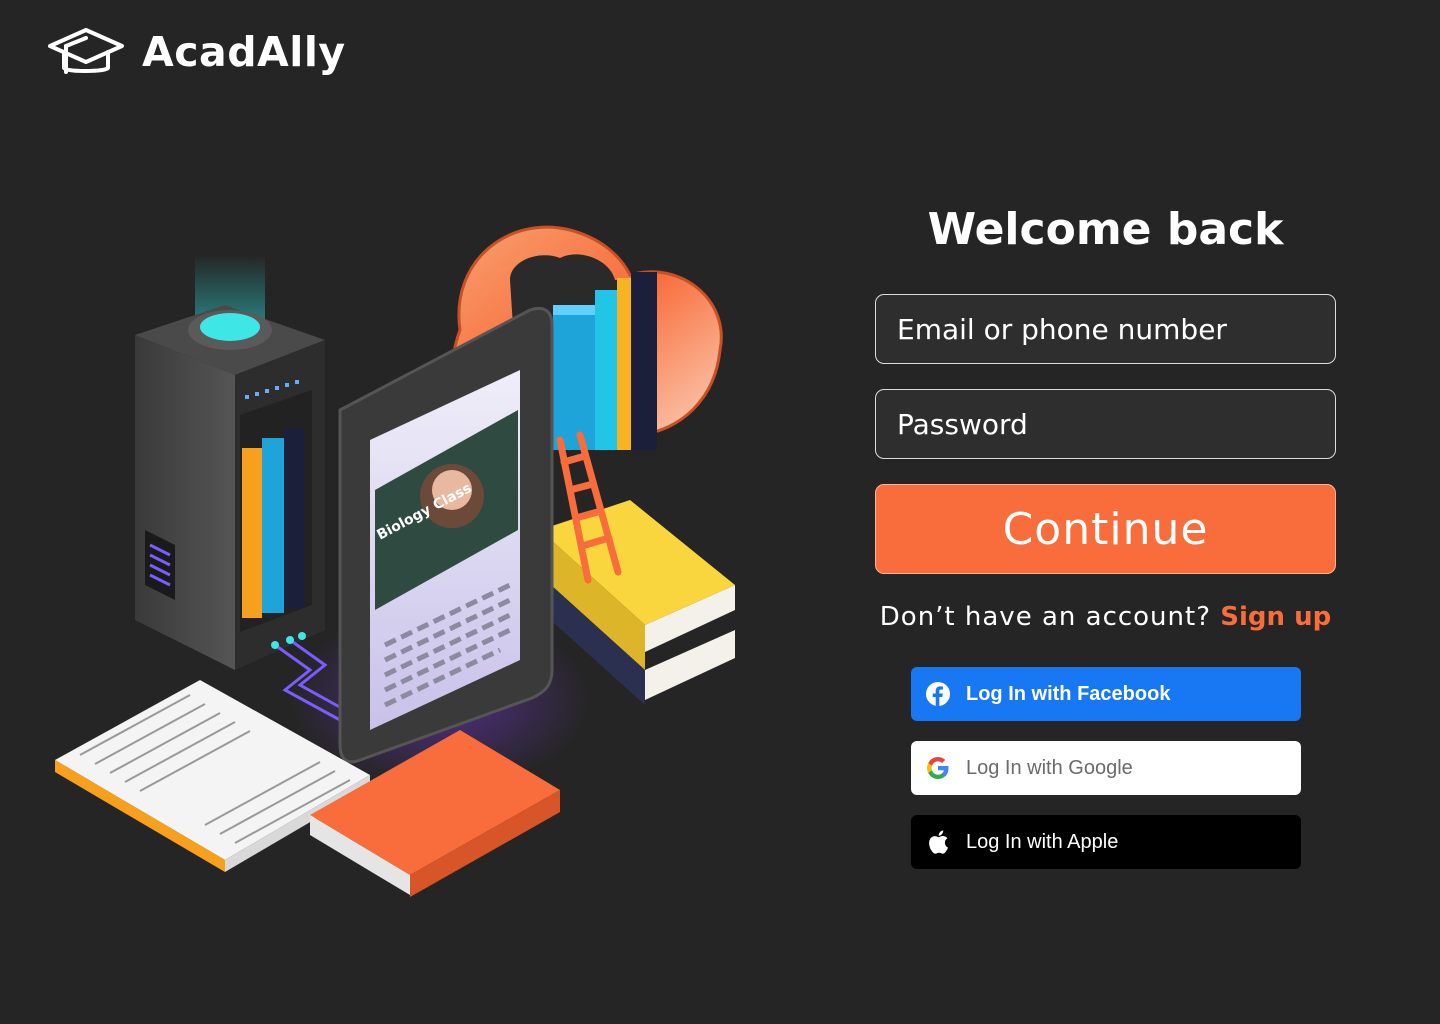 Image resolution: width=1440 pixels, height=1024 pixels. Describe the element at coordinates (1049, 767) in the screenshot. I see `google-login-label: Log In with Google` at that location.